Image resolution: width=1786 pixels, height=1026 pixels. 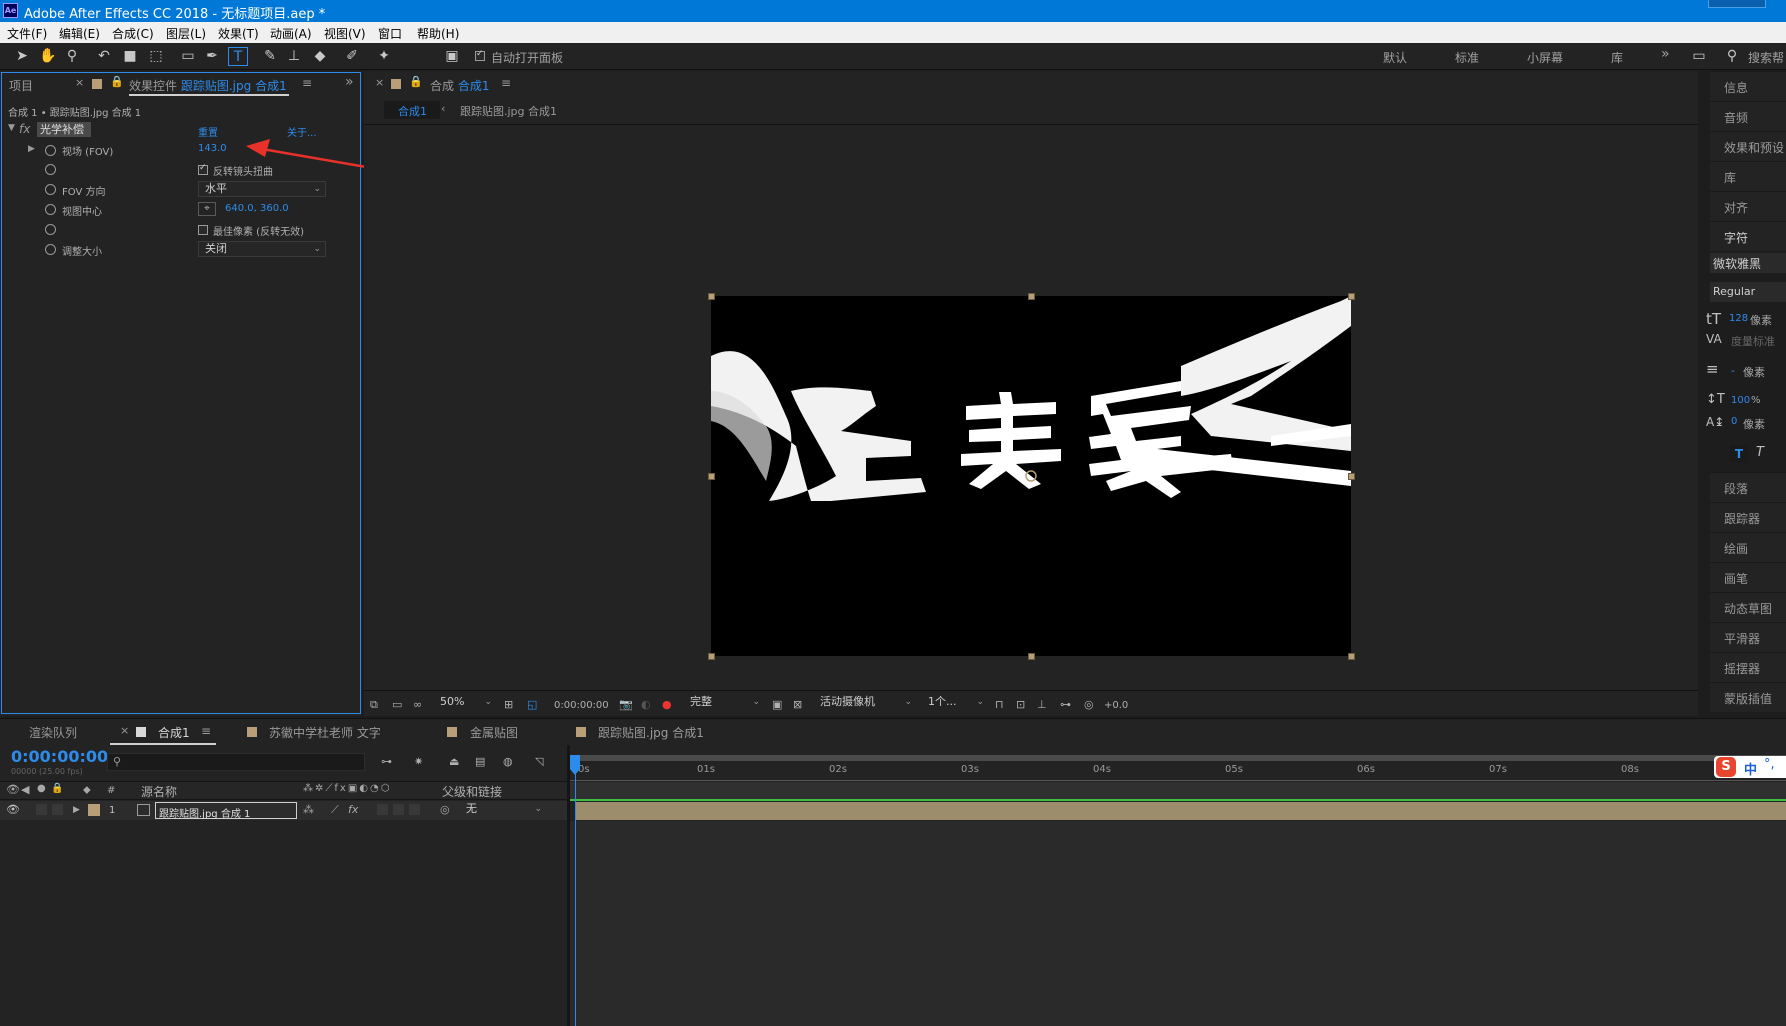 What do you see at coordinates (459, 85) in the screenshot?
I see `tab-composition: 合成 合成1` at bounding box center [459, 85].